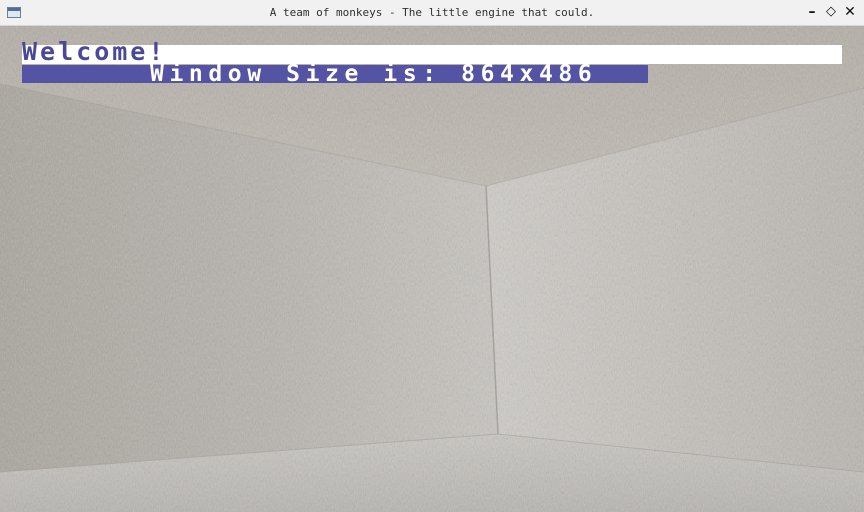 This screenshot has height=512, width=864. I want to click on close-icon: ✕, so click(850, 12).